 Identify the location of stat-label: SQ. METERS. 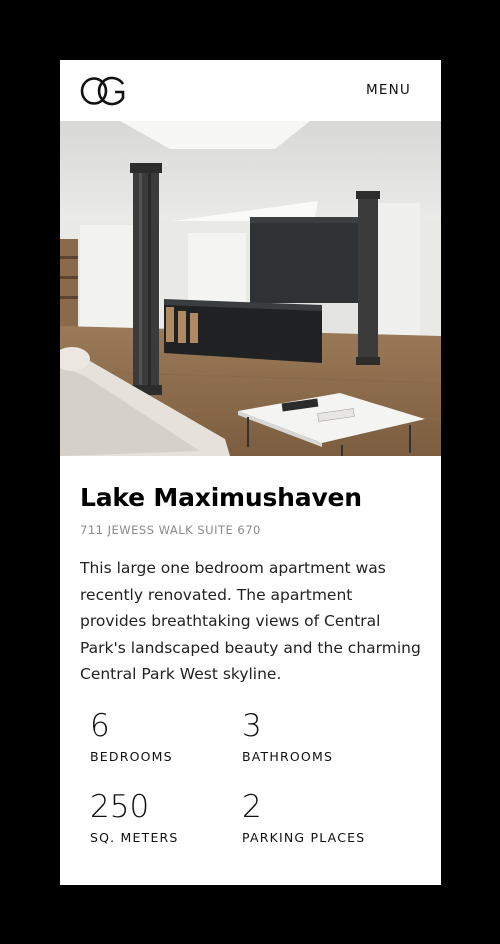
(134, 837).